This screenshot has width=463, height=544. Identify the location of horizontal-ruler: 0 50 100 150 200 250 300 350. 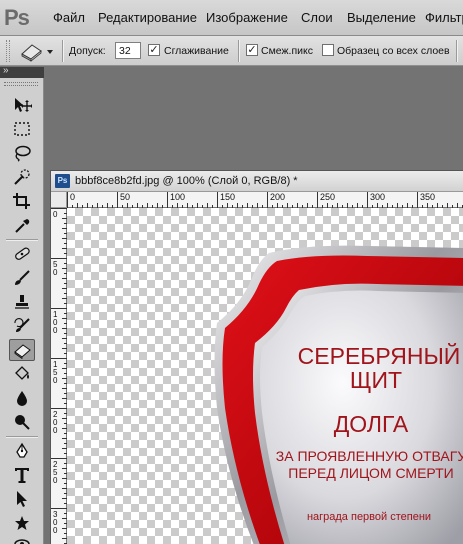
(265, 200).